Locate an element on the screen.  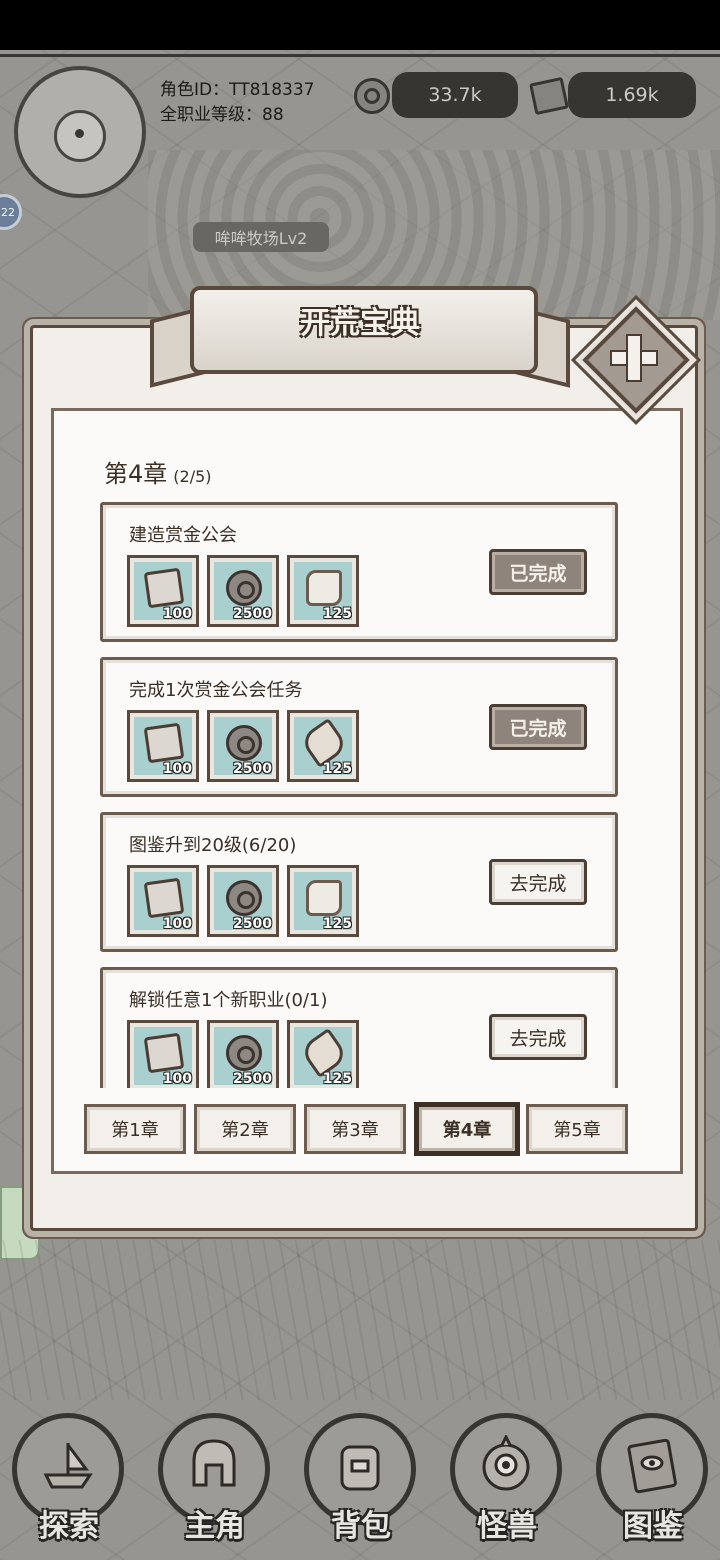
tab-chapter-4: 第4章 is located at coordinates (467, 1129).